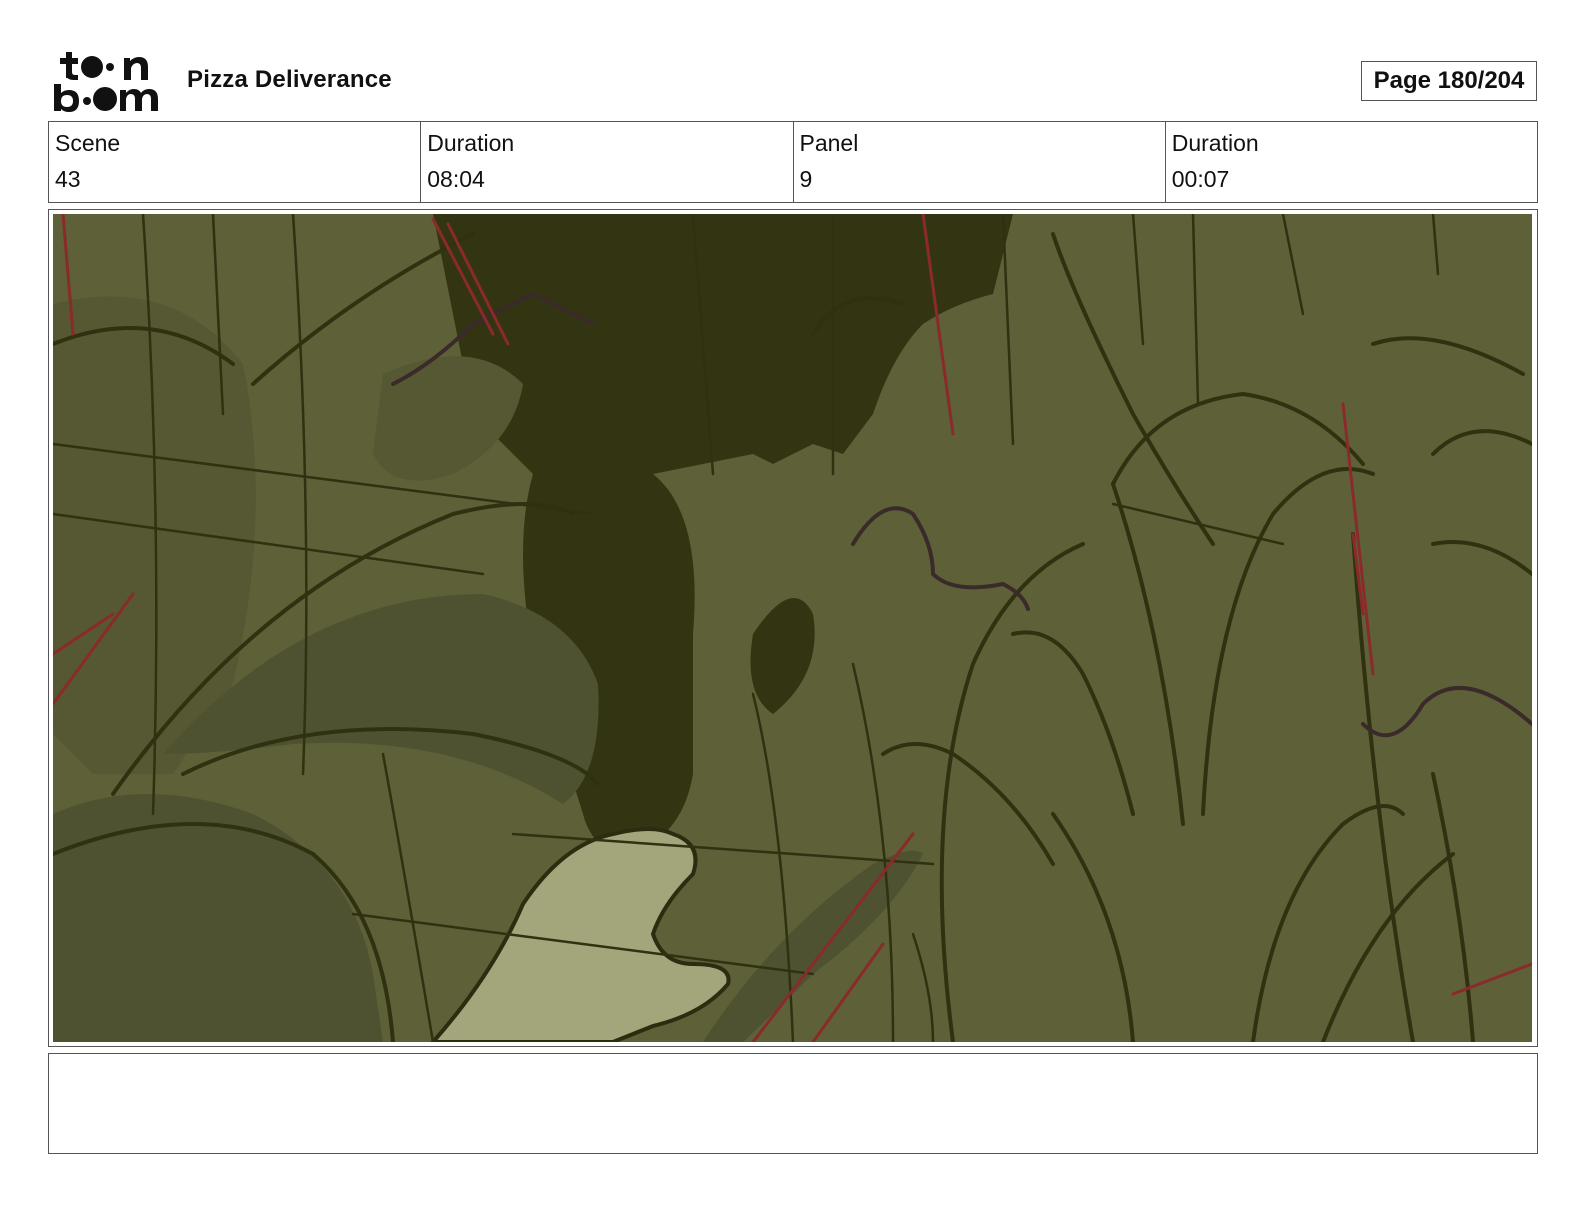  What do you see at coordinates (806, 179) in the screenshot?
I see `panel-value: 9` at bounding box center [806, 179].